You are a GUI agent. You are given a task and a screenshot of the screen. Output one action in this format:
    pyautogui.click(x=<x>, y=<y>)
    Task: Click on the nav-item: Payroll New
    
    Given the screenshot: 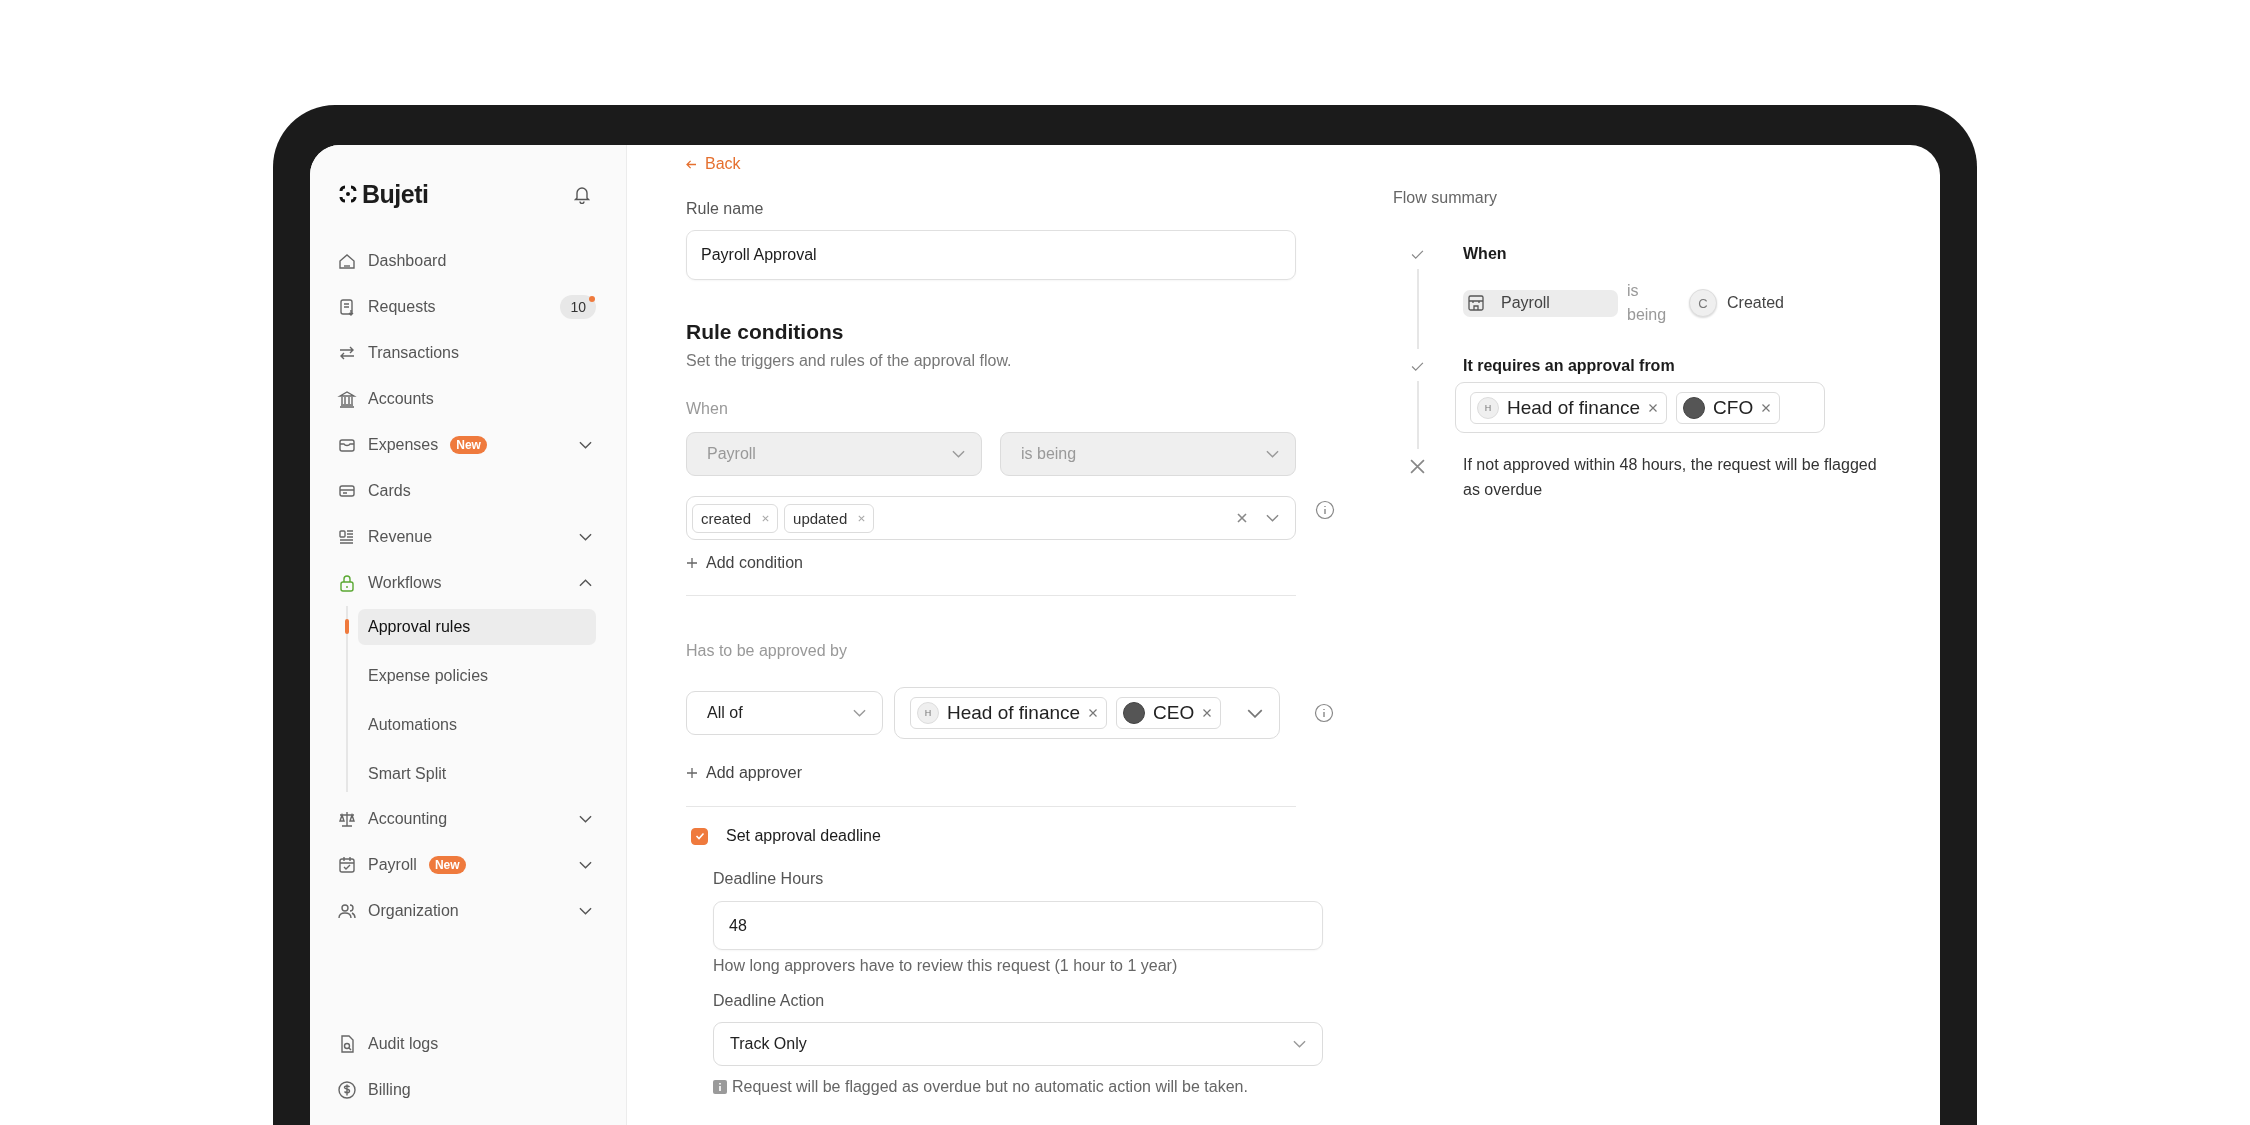 What is the action you would take?
    pyautogui.click(x=466, y=865)
    